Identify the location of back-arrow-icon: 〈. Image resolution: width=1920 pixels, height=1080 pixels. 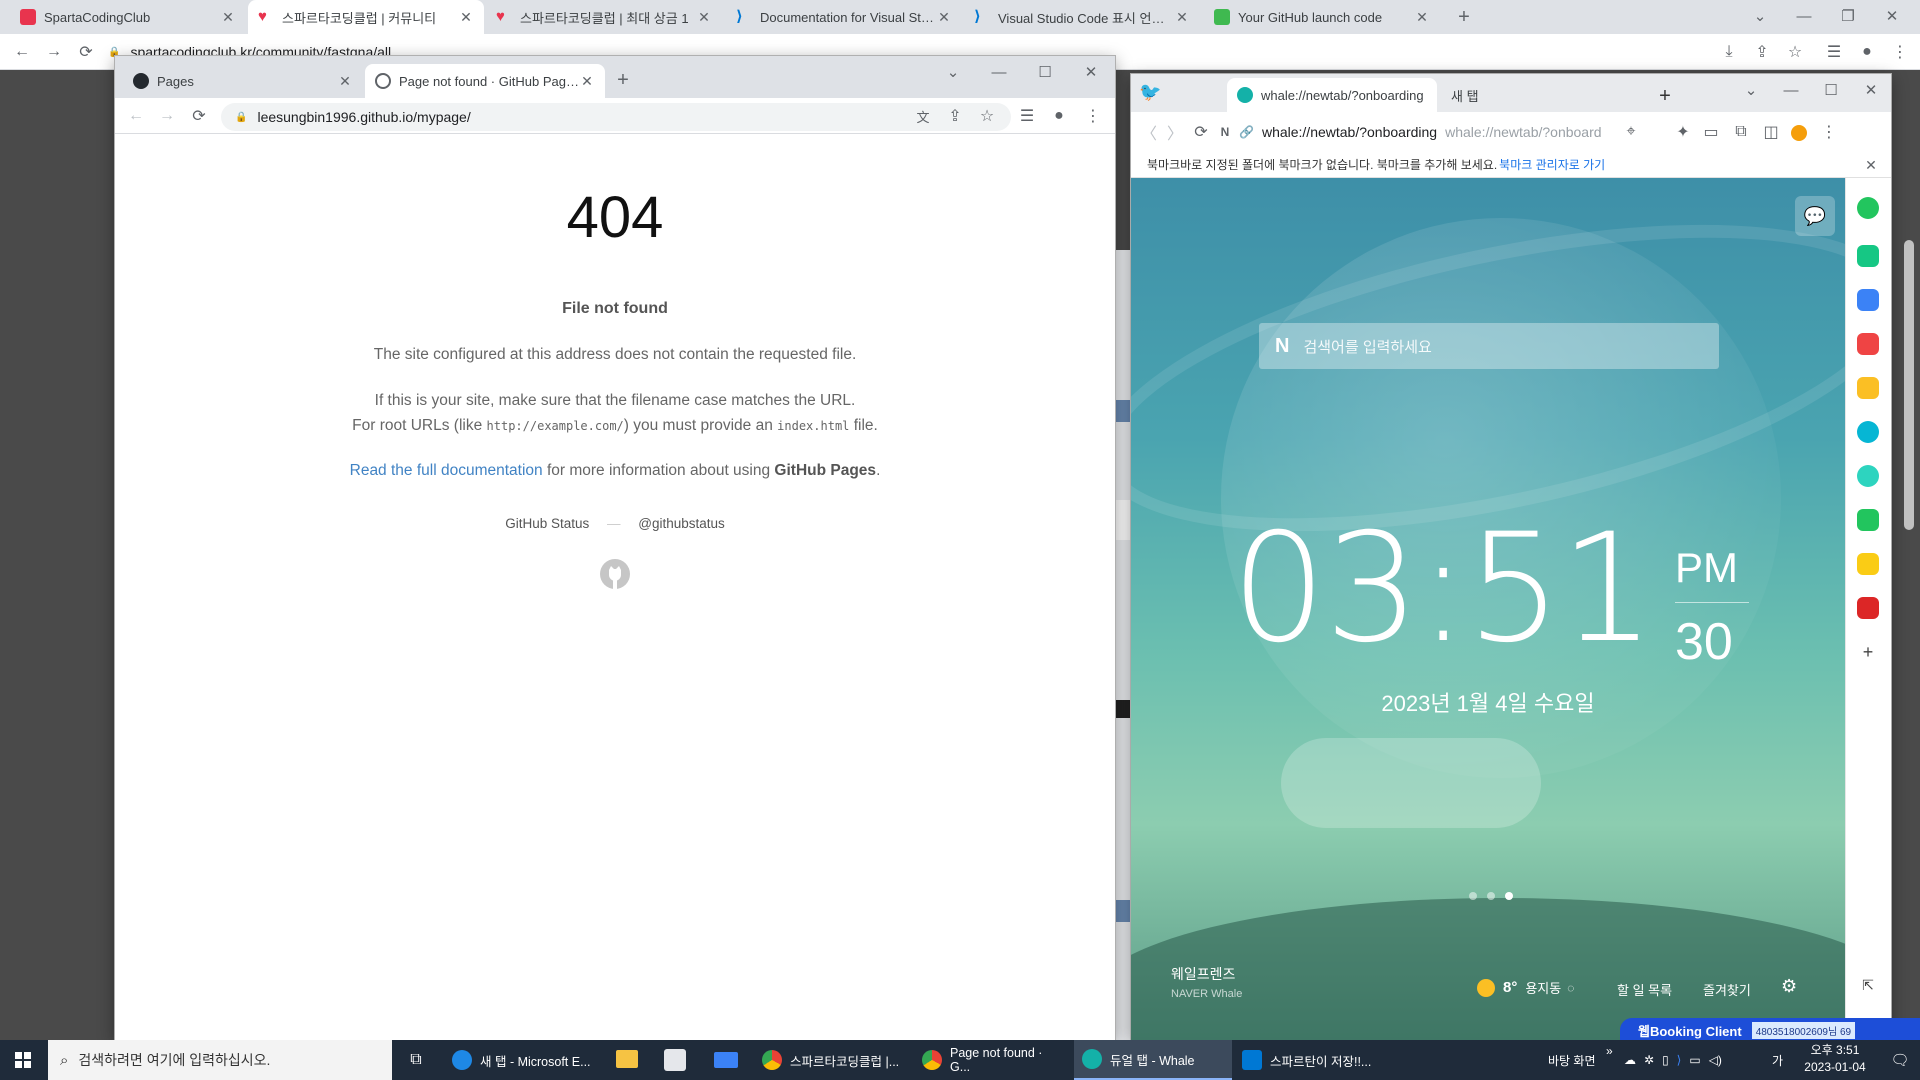
(1149, 132).